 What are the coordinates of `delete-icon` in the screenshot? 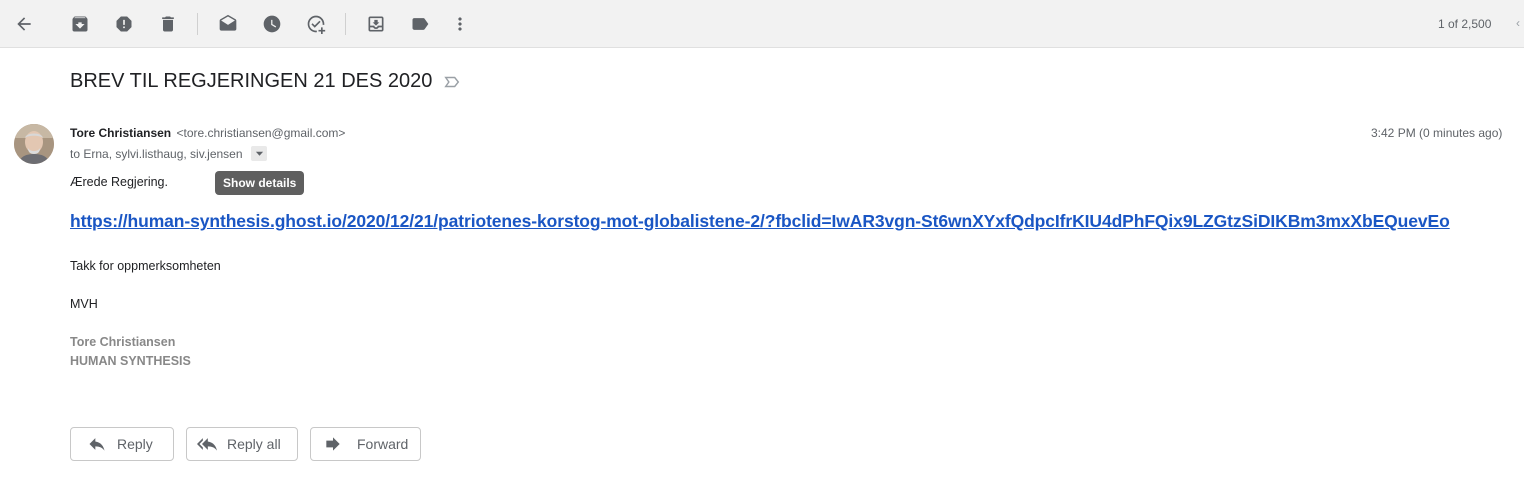 It's located at (168, 24).